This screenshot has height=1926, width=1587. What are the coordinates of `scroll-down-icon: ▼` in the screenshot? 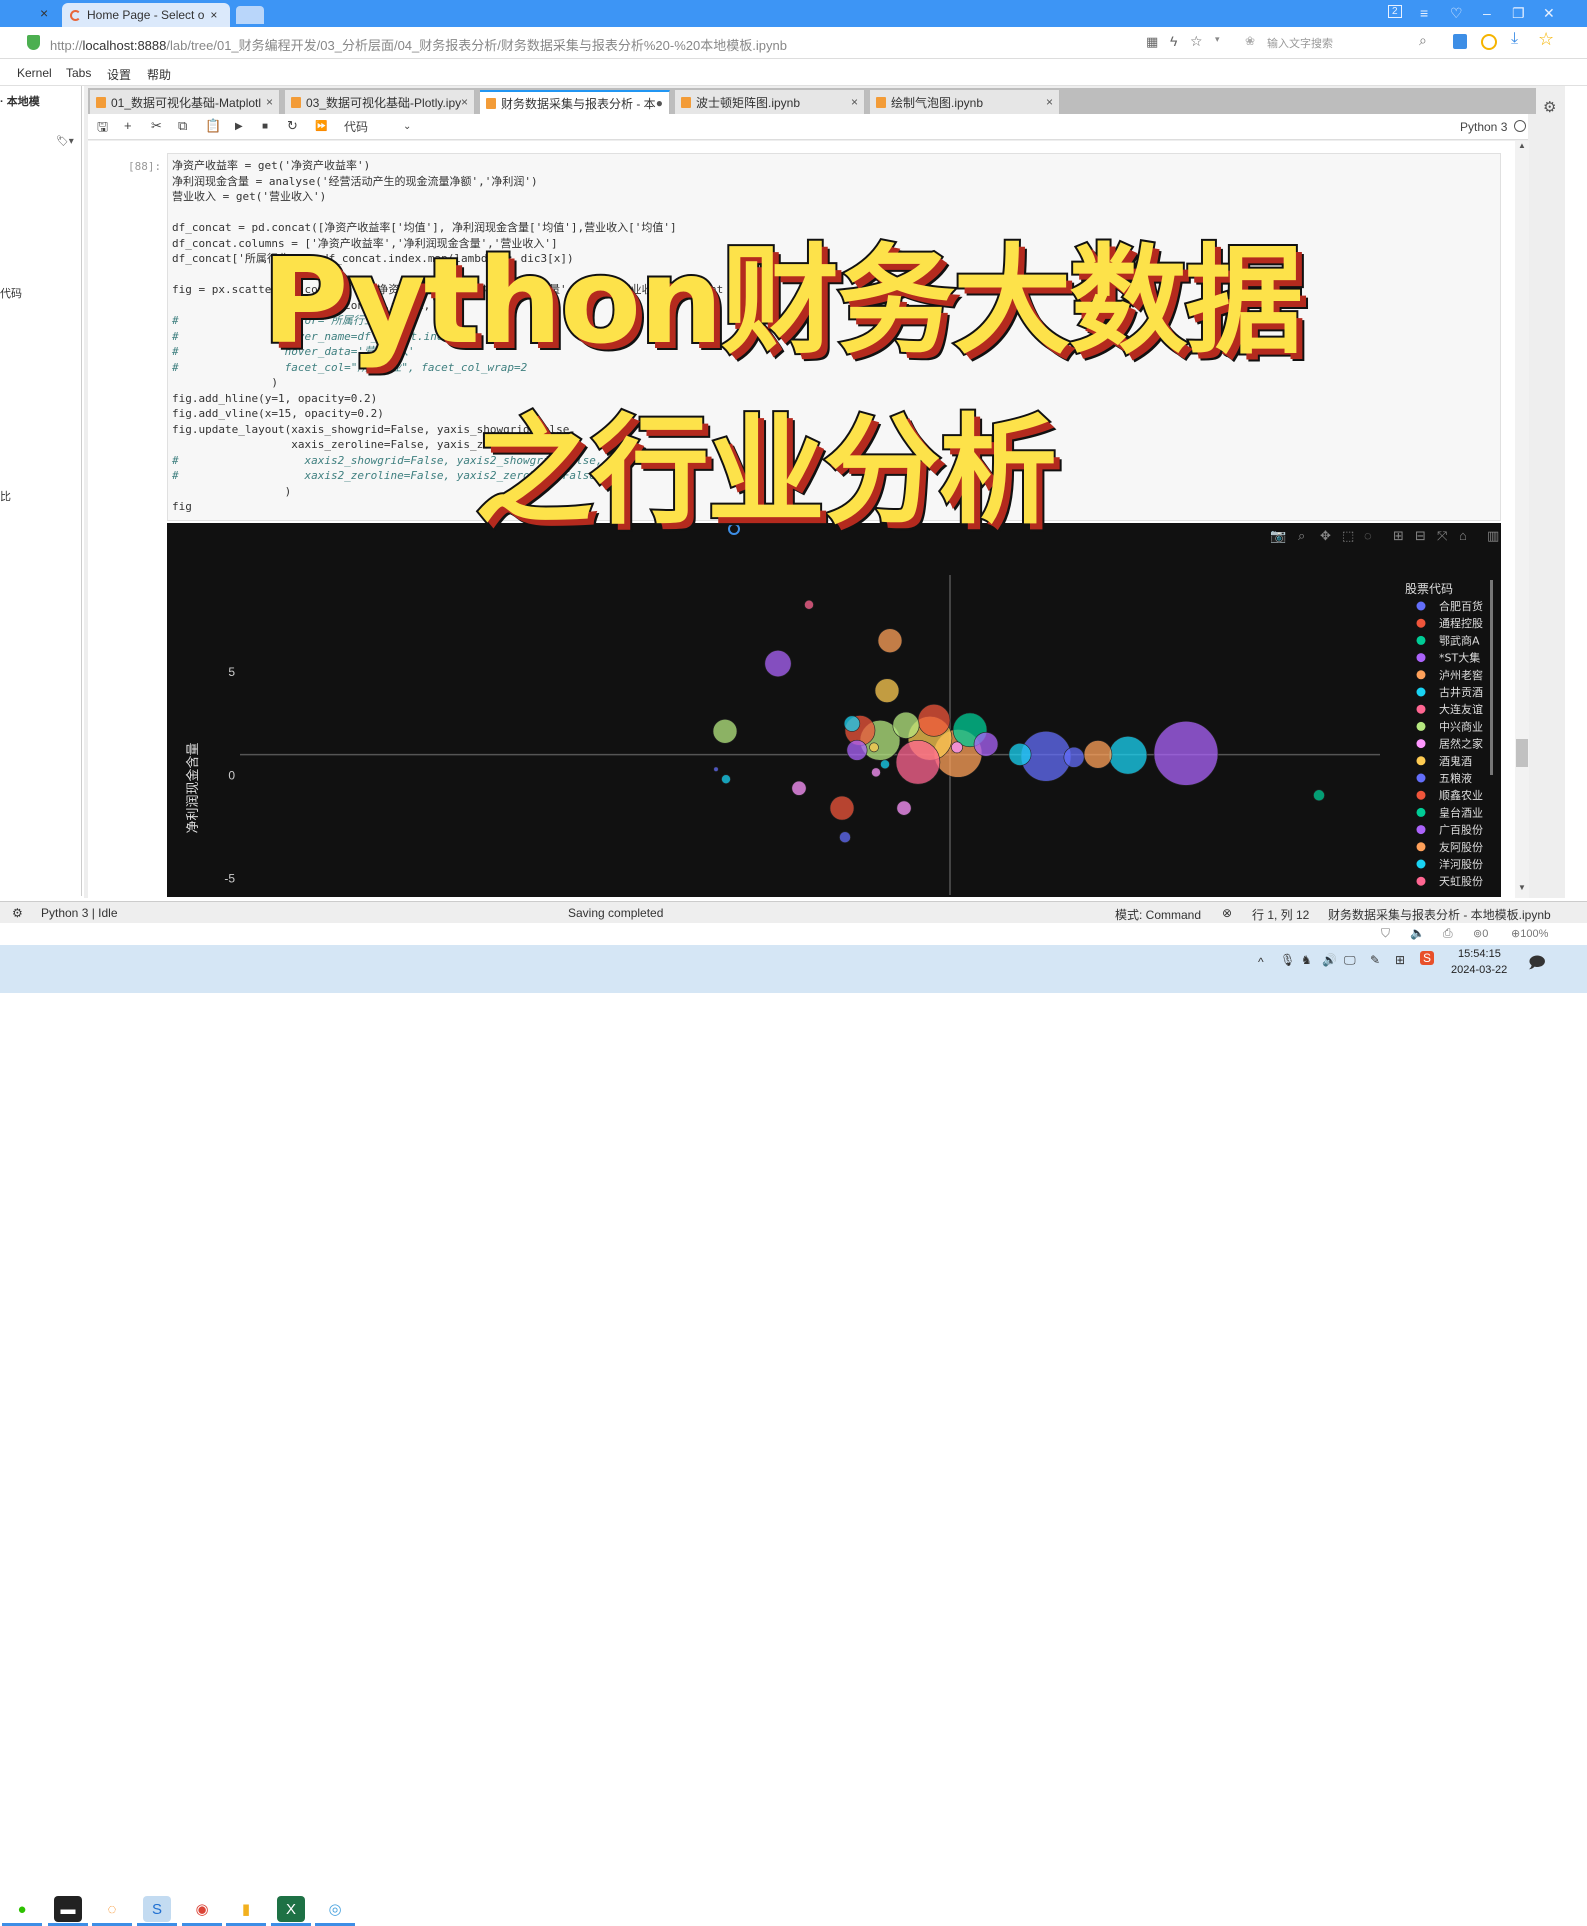 It's located at (1522, 887).